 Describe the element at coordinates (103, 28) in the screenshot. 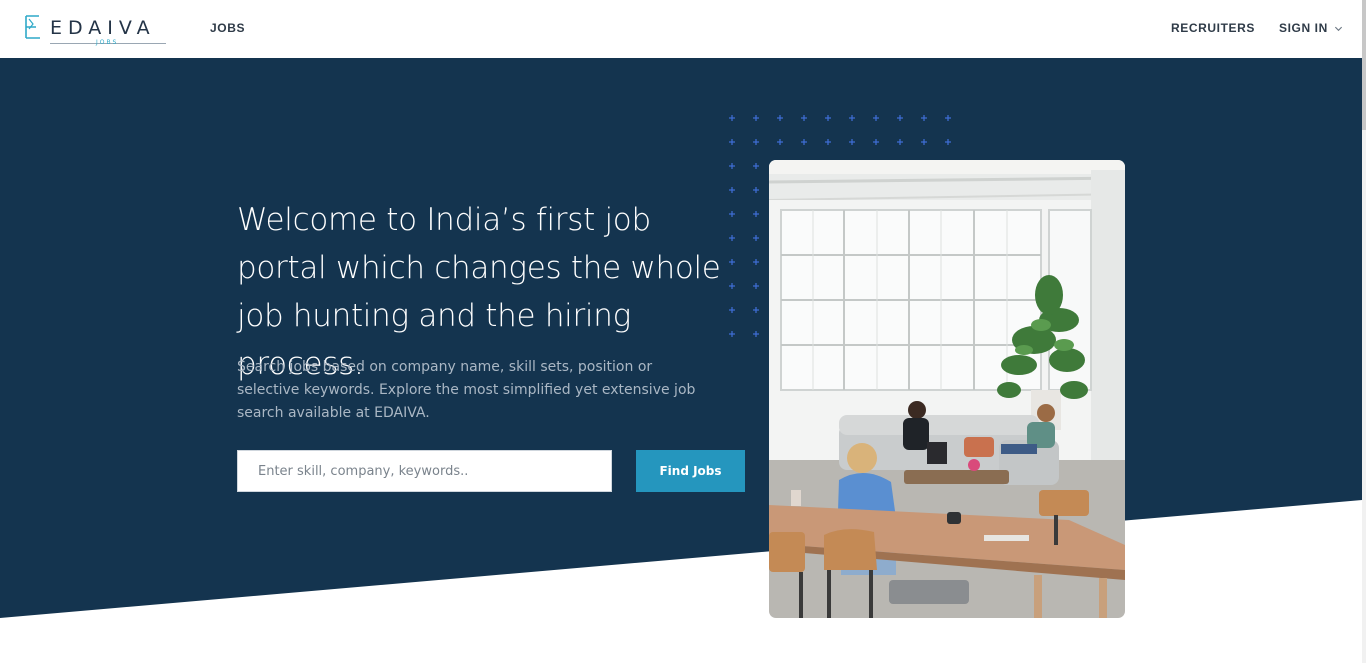

I see `logo-text: EDAIVA` at that location.